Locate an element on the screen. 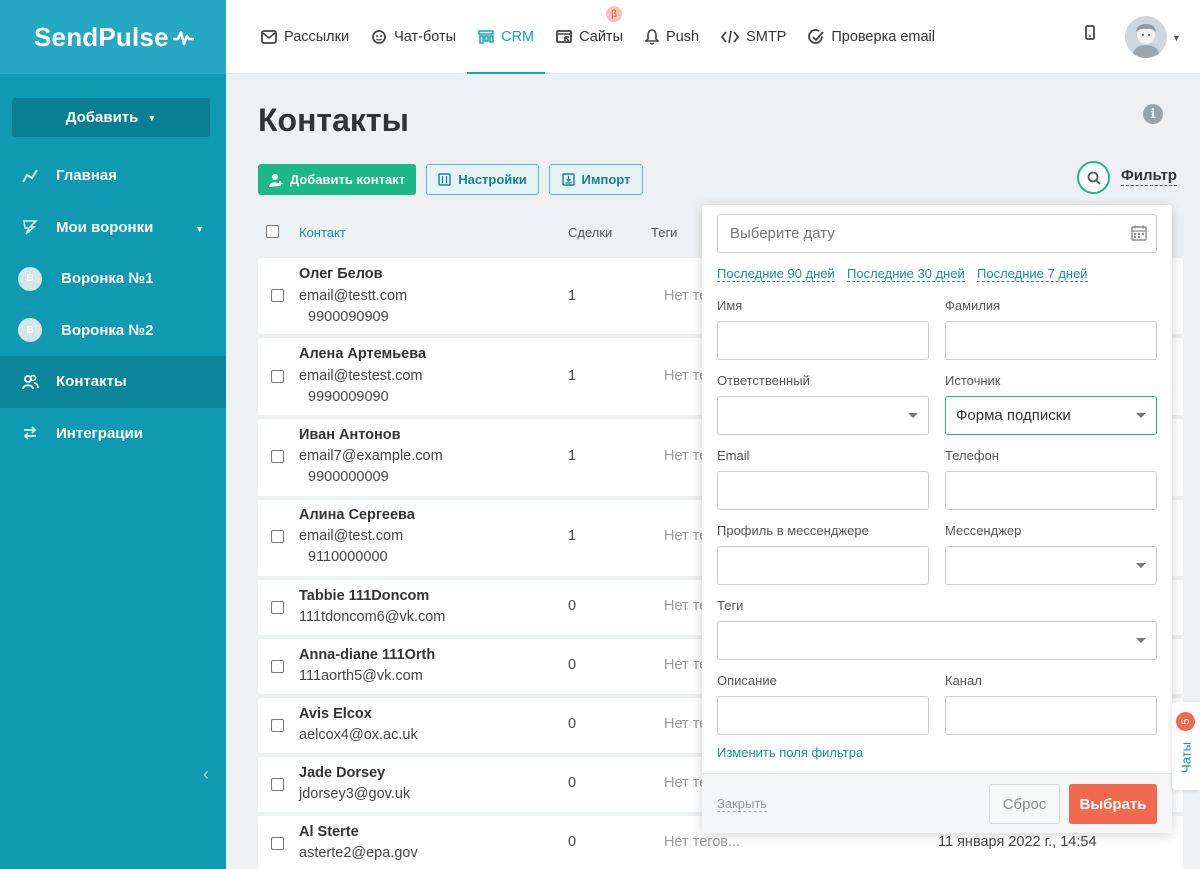  sidebar-item-integrations: Интеграции is located at coordinates (113, 434).